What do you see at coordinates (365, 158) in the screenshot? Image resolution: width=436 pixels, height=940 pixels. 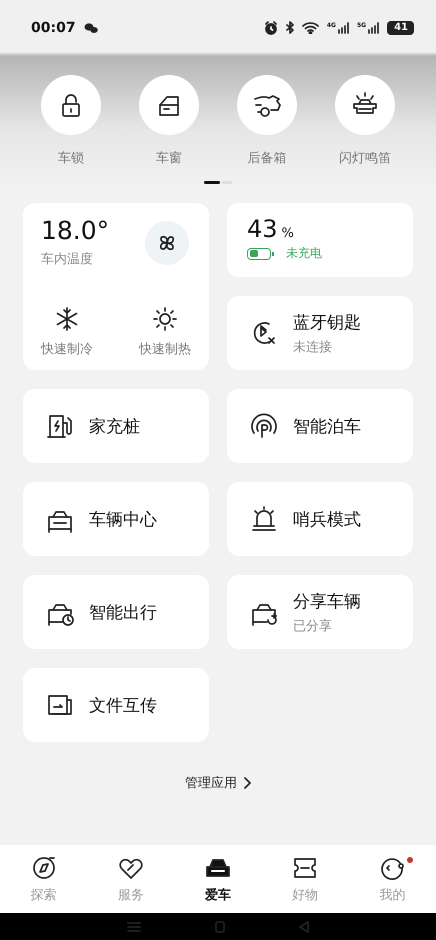 I see `quick-action-label: 闪灯鸣笛` at bounding box center [365, 158].